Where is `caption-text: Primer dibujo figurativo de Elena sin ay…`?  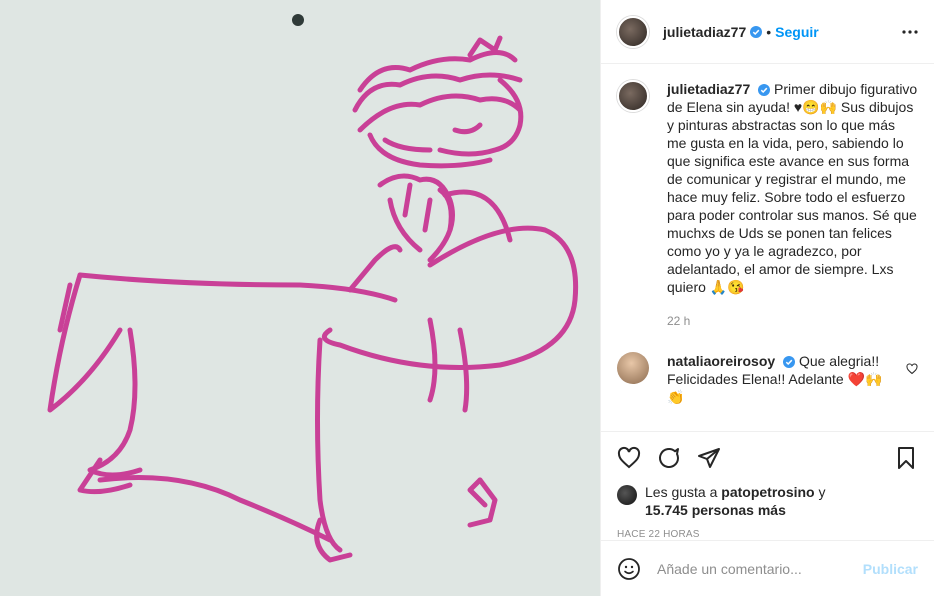 caption-text: Primer dibujo figurativo de Elena sin ay… is located at coordinates (792, 188).